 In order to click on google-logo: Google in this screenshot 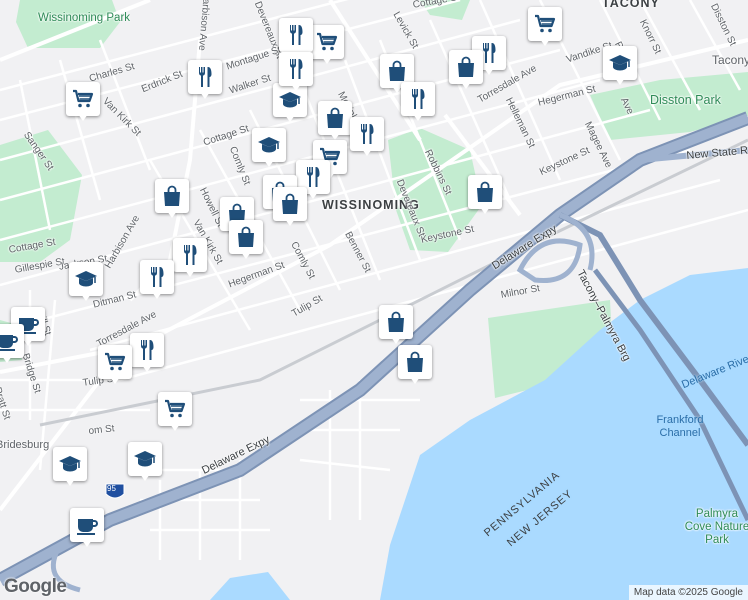, I will do `click(35, 586)`.